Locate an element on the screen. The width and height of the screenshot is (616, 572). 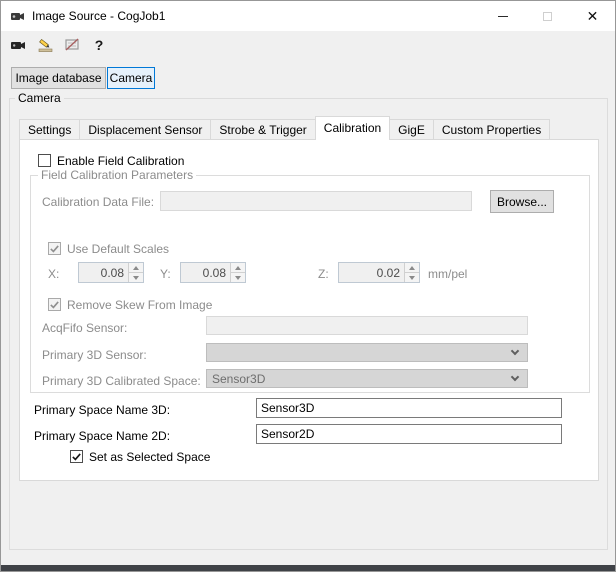
tab-strobe-trigger: Strobe & Trigger is located at coordinates (263, 129).